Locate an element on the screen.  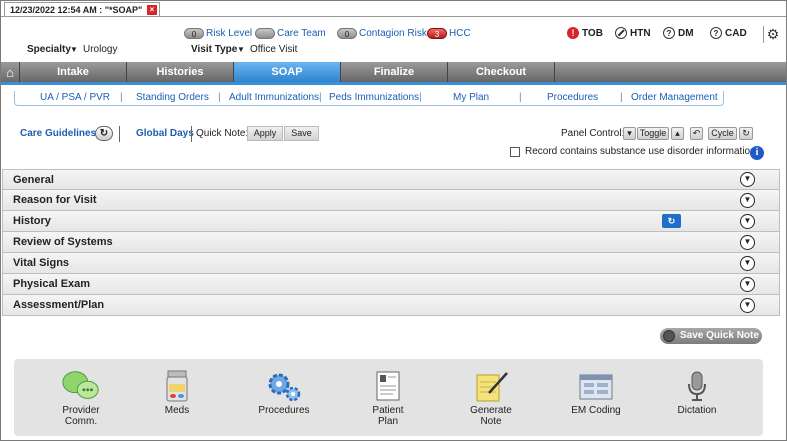
em-coding-button: EM Coding is located at coordinates (596, 392).